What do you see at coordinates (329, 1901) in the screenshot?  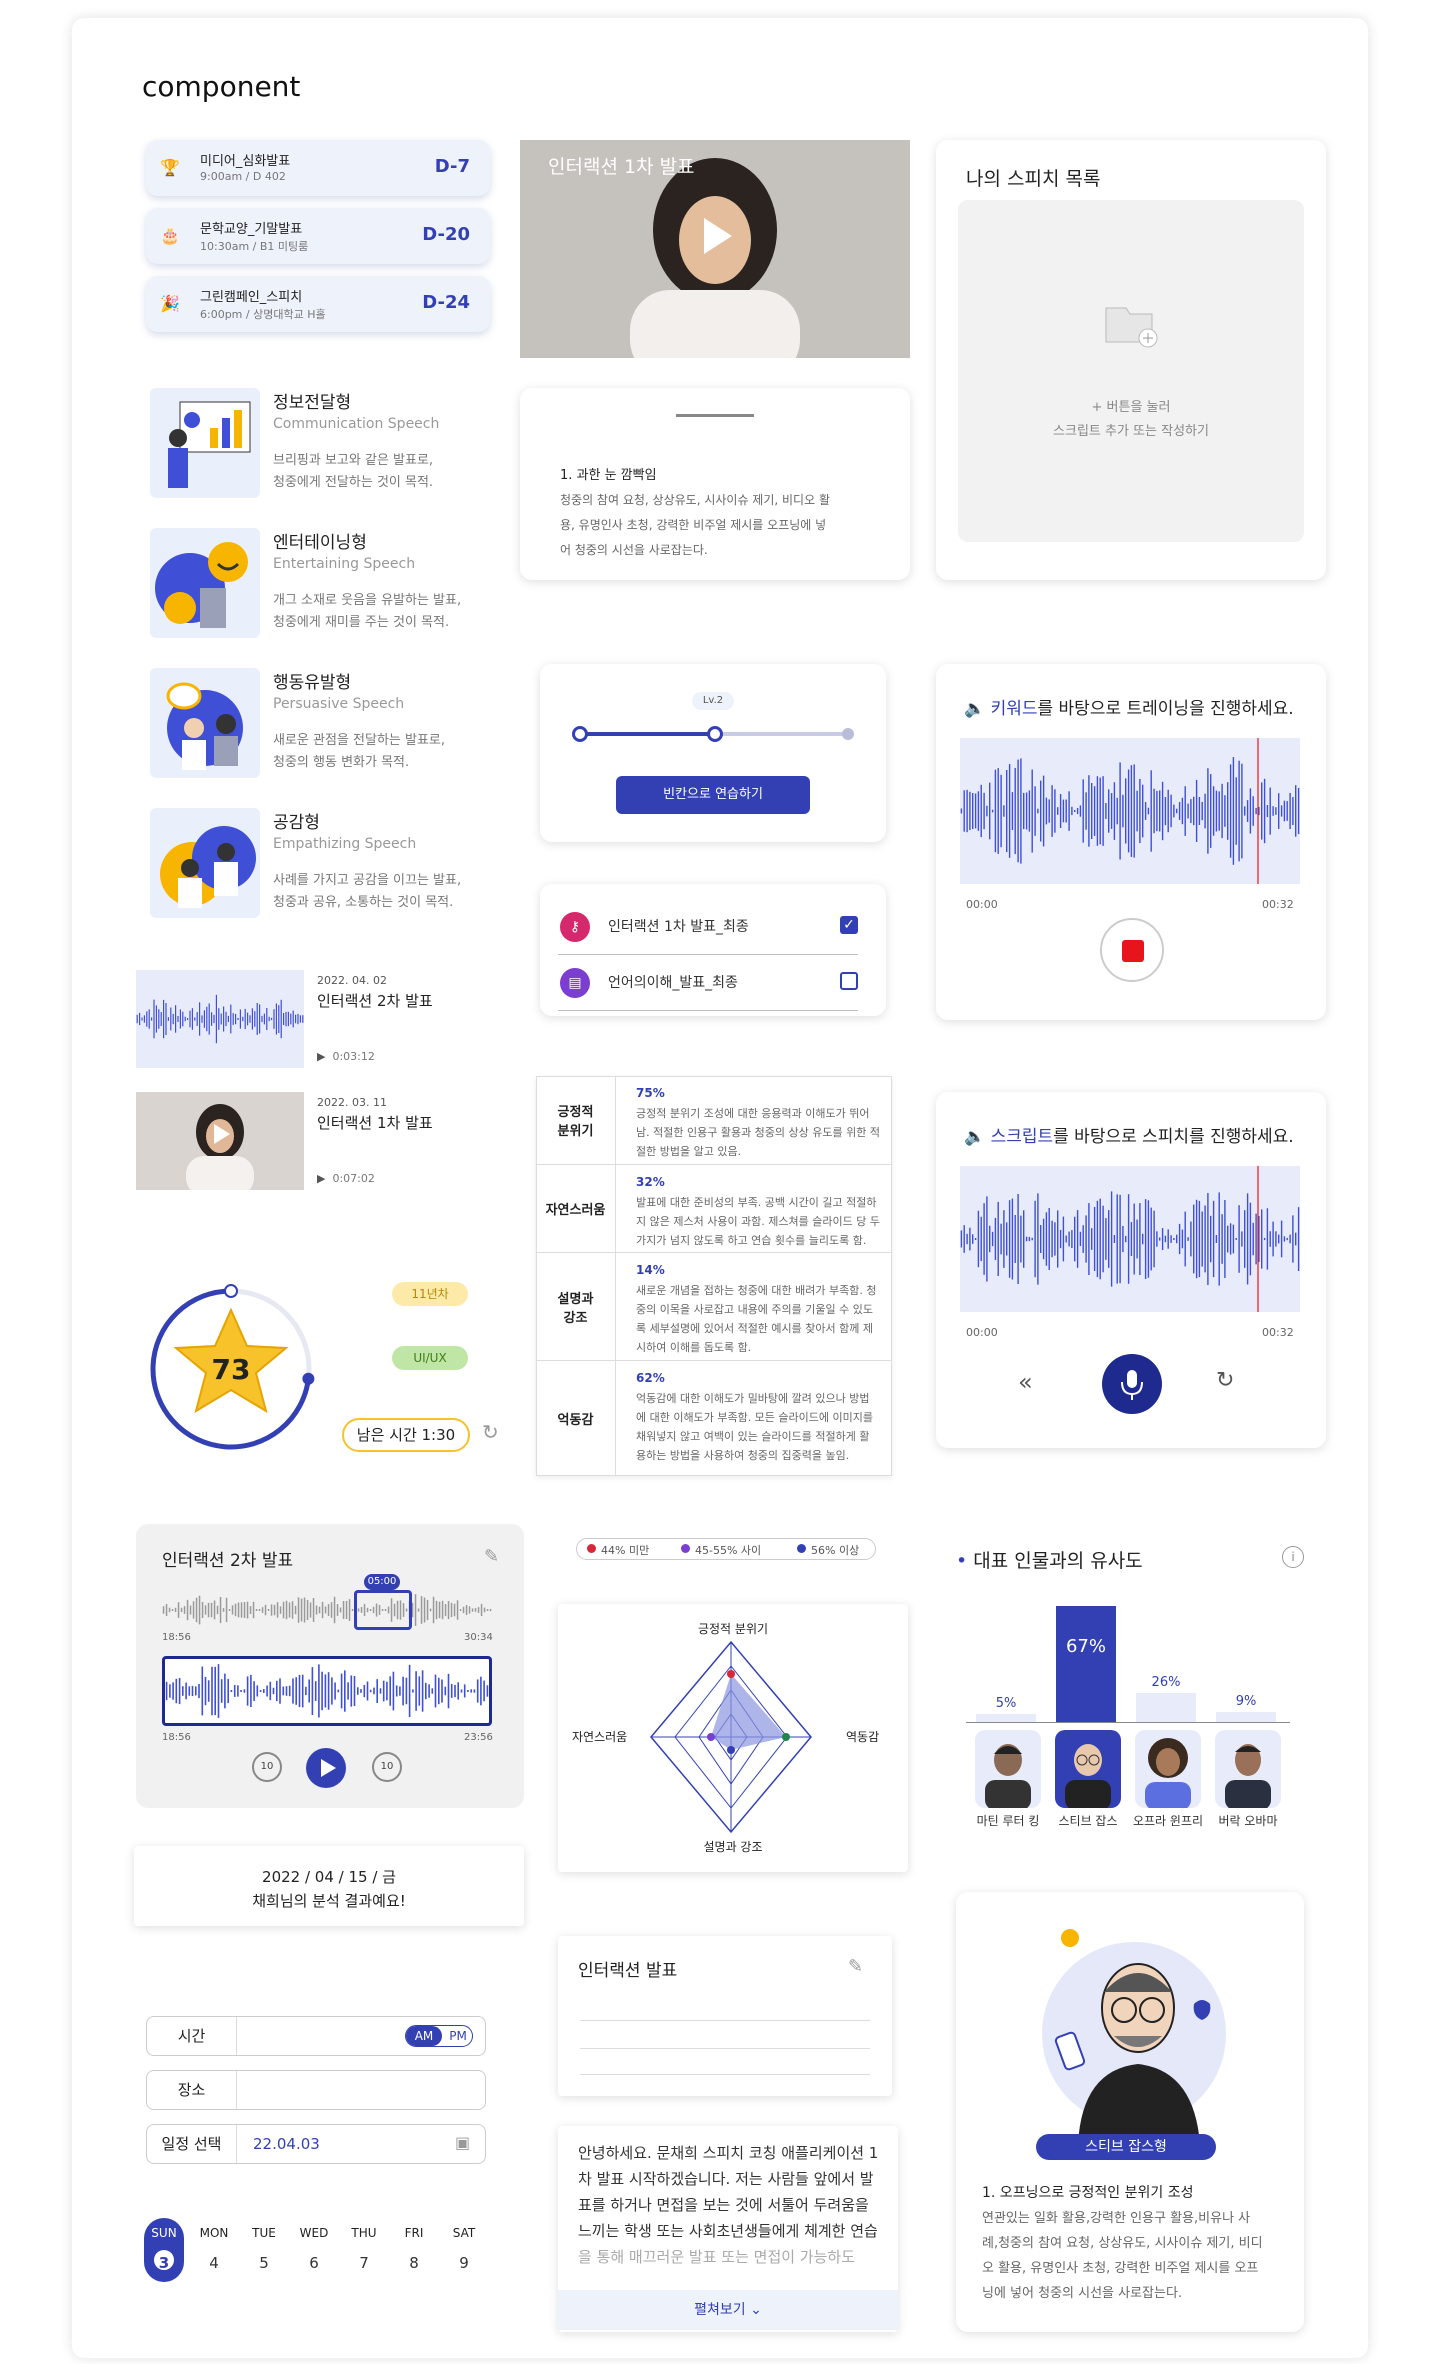 I see `result-message: 채희님의 분석 결과예요!` at bounding box center [329, 1901].